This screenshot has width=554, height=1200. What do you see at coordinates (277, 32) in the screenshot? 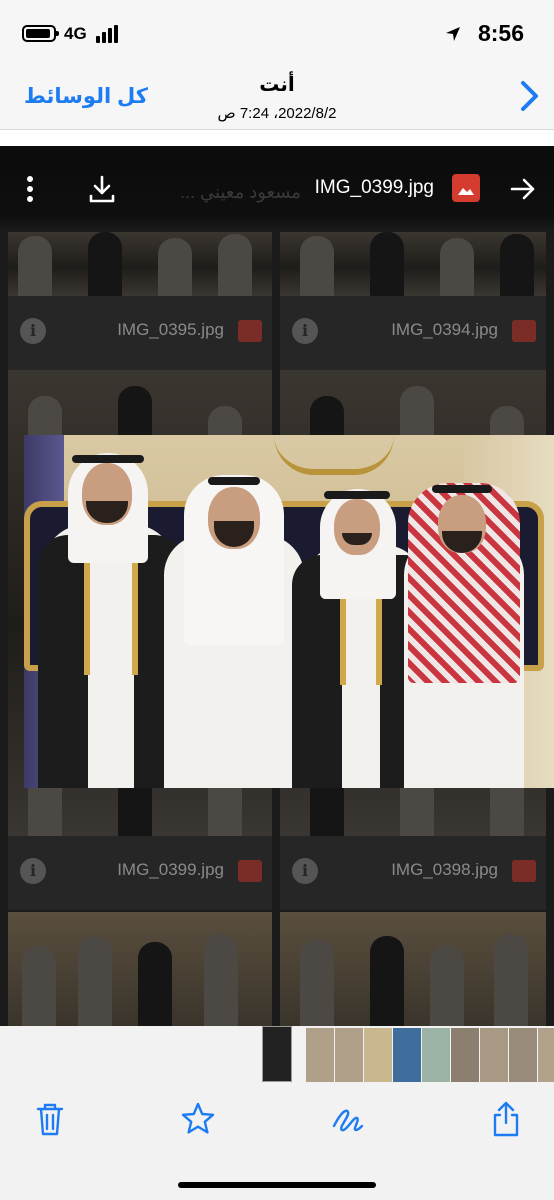
I see `status-bar: 4G 8:56` at bounding box center [277, 32].